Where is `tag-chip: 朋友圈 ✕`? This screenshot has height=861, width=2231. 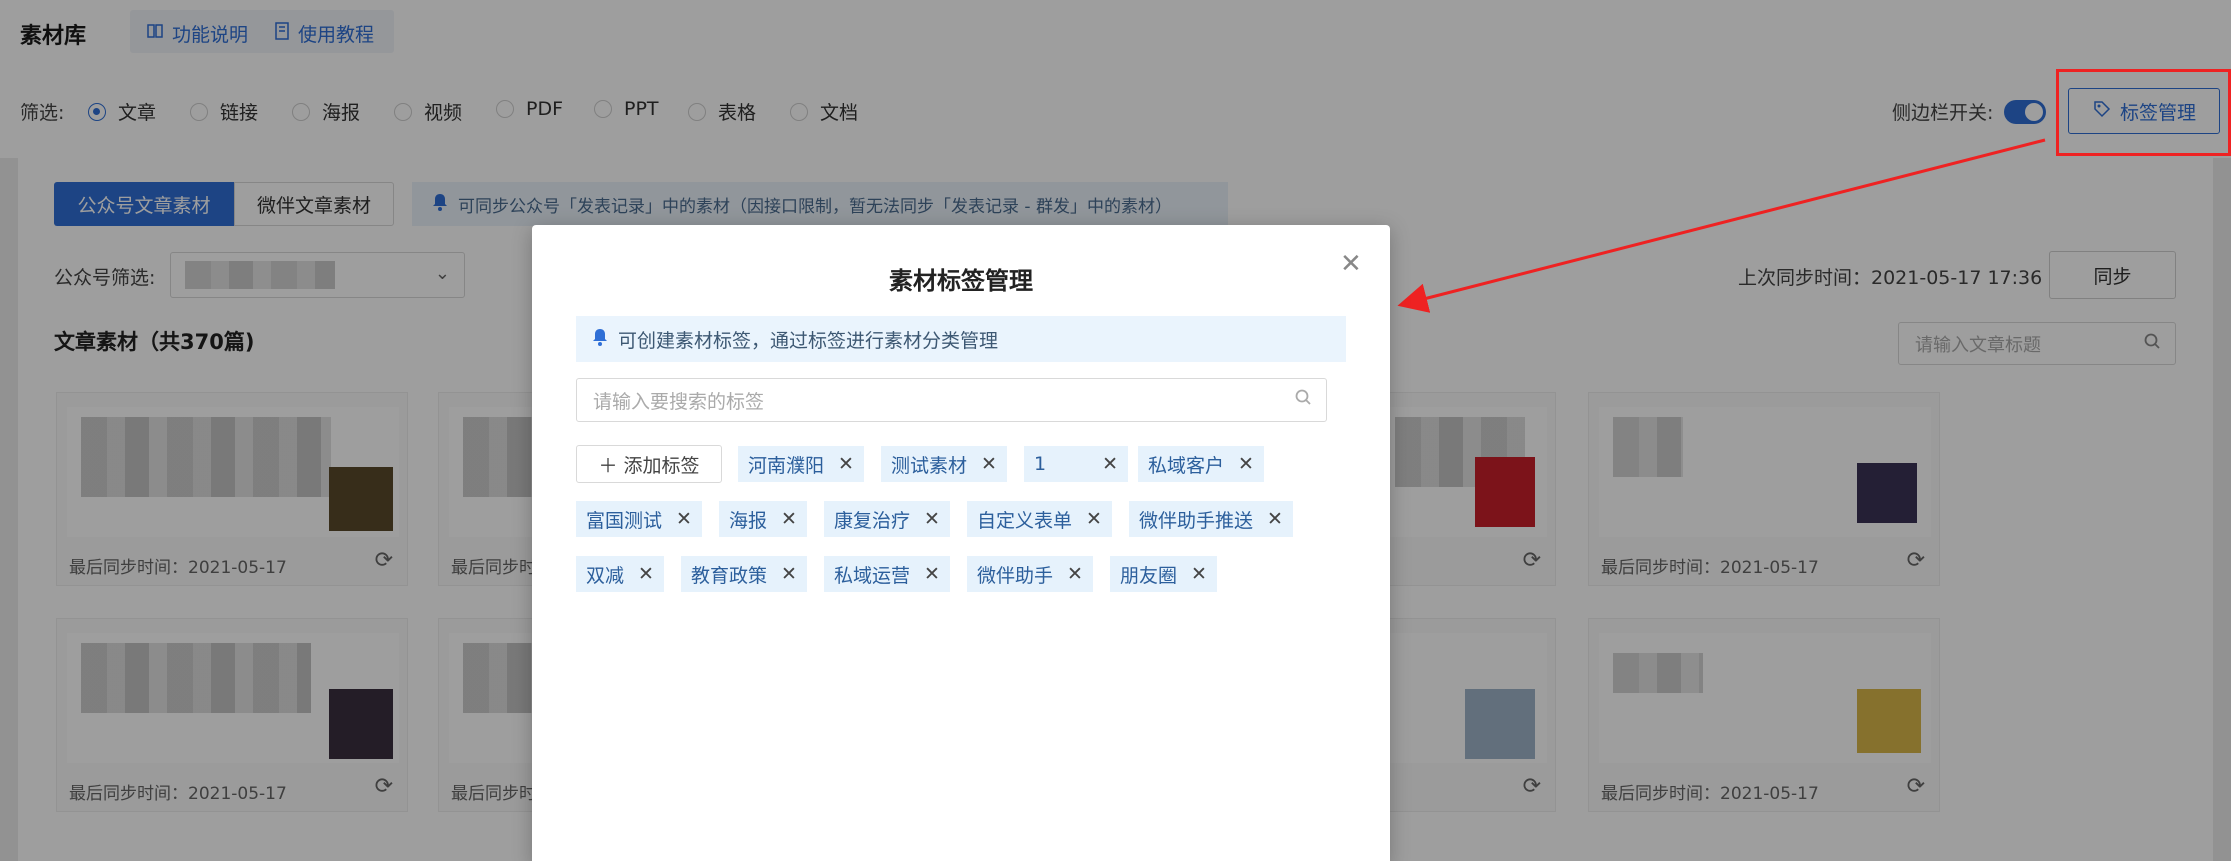 tag-chip: 朋友圈 ✕ is located at coordinates (1163, 574).